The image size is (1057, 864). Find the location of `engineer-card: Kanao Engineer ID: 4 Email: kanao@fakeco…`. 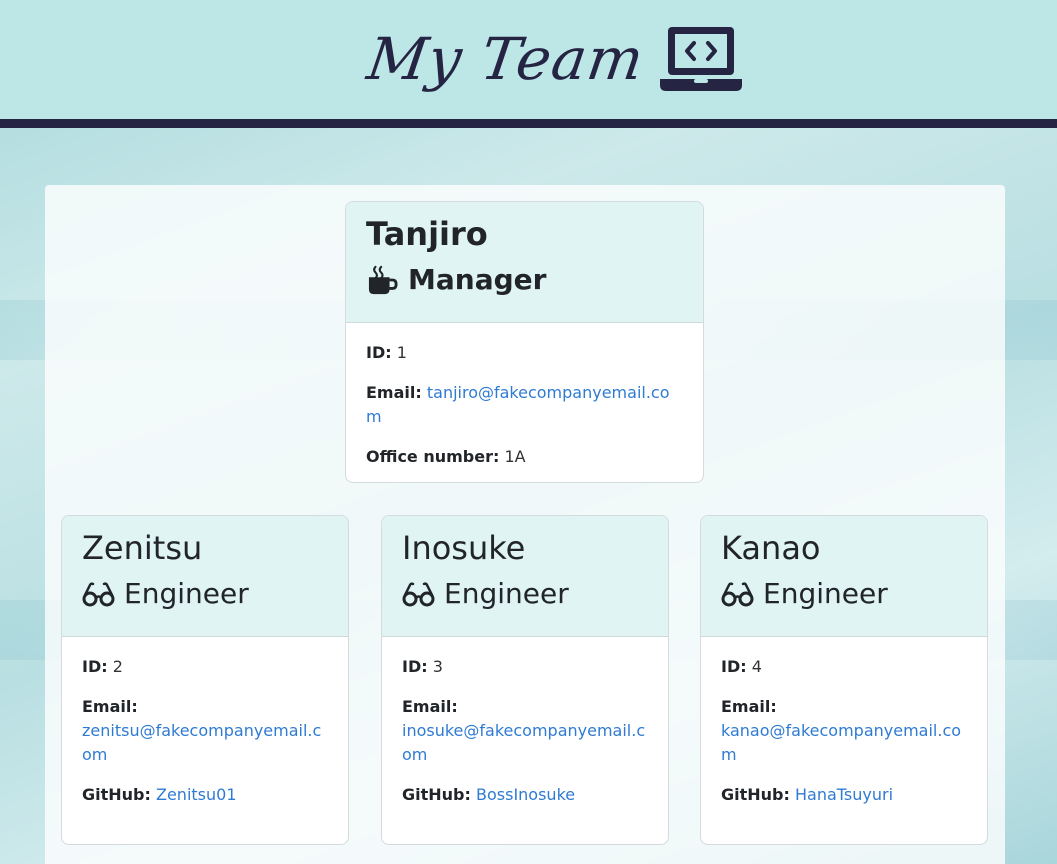

engineer-card: Kanao Engineer ID: 4 Email: kanao@fakeco… is located at coordinates (844, 680).